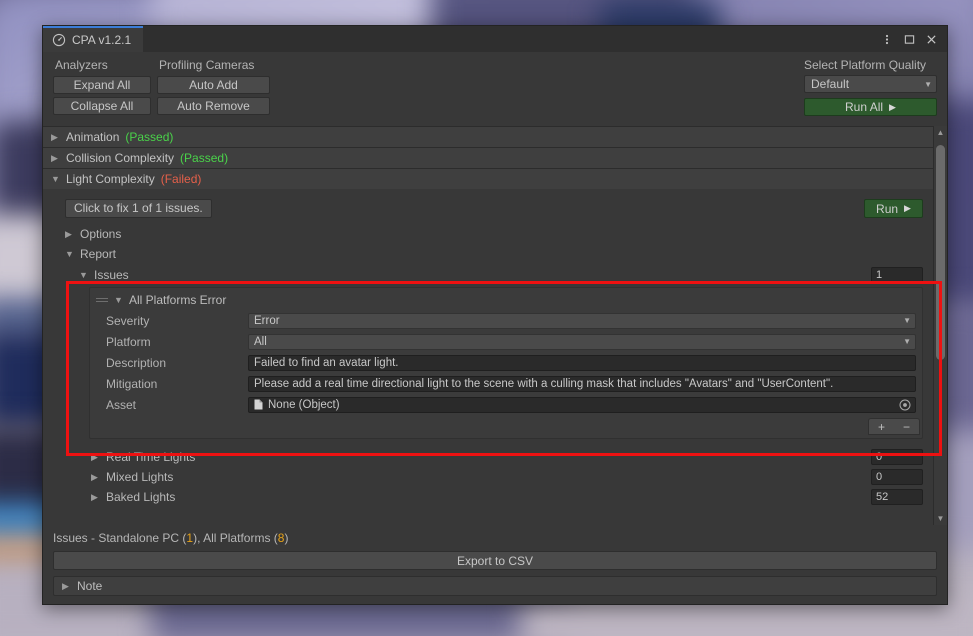 Image resolution: width=973 pixels, height=636 pixels. I want to click on export-to-csv-button: Export to CSV, so click(495, 560).